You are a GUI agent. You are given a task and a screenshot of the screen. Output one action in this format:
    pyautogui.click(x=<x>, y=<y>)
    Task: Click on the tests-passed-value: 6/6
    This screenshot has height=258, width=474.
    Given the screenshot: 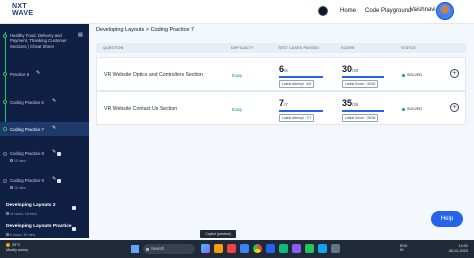 What is the action you would take?
    pyautogui.click(x=283, y=69)
    